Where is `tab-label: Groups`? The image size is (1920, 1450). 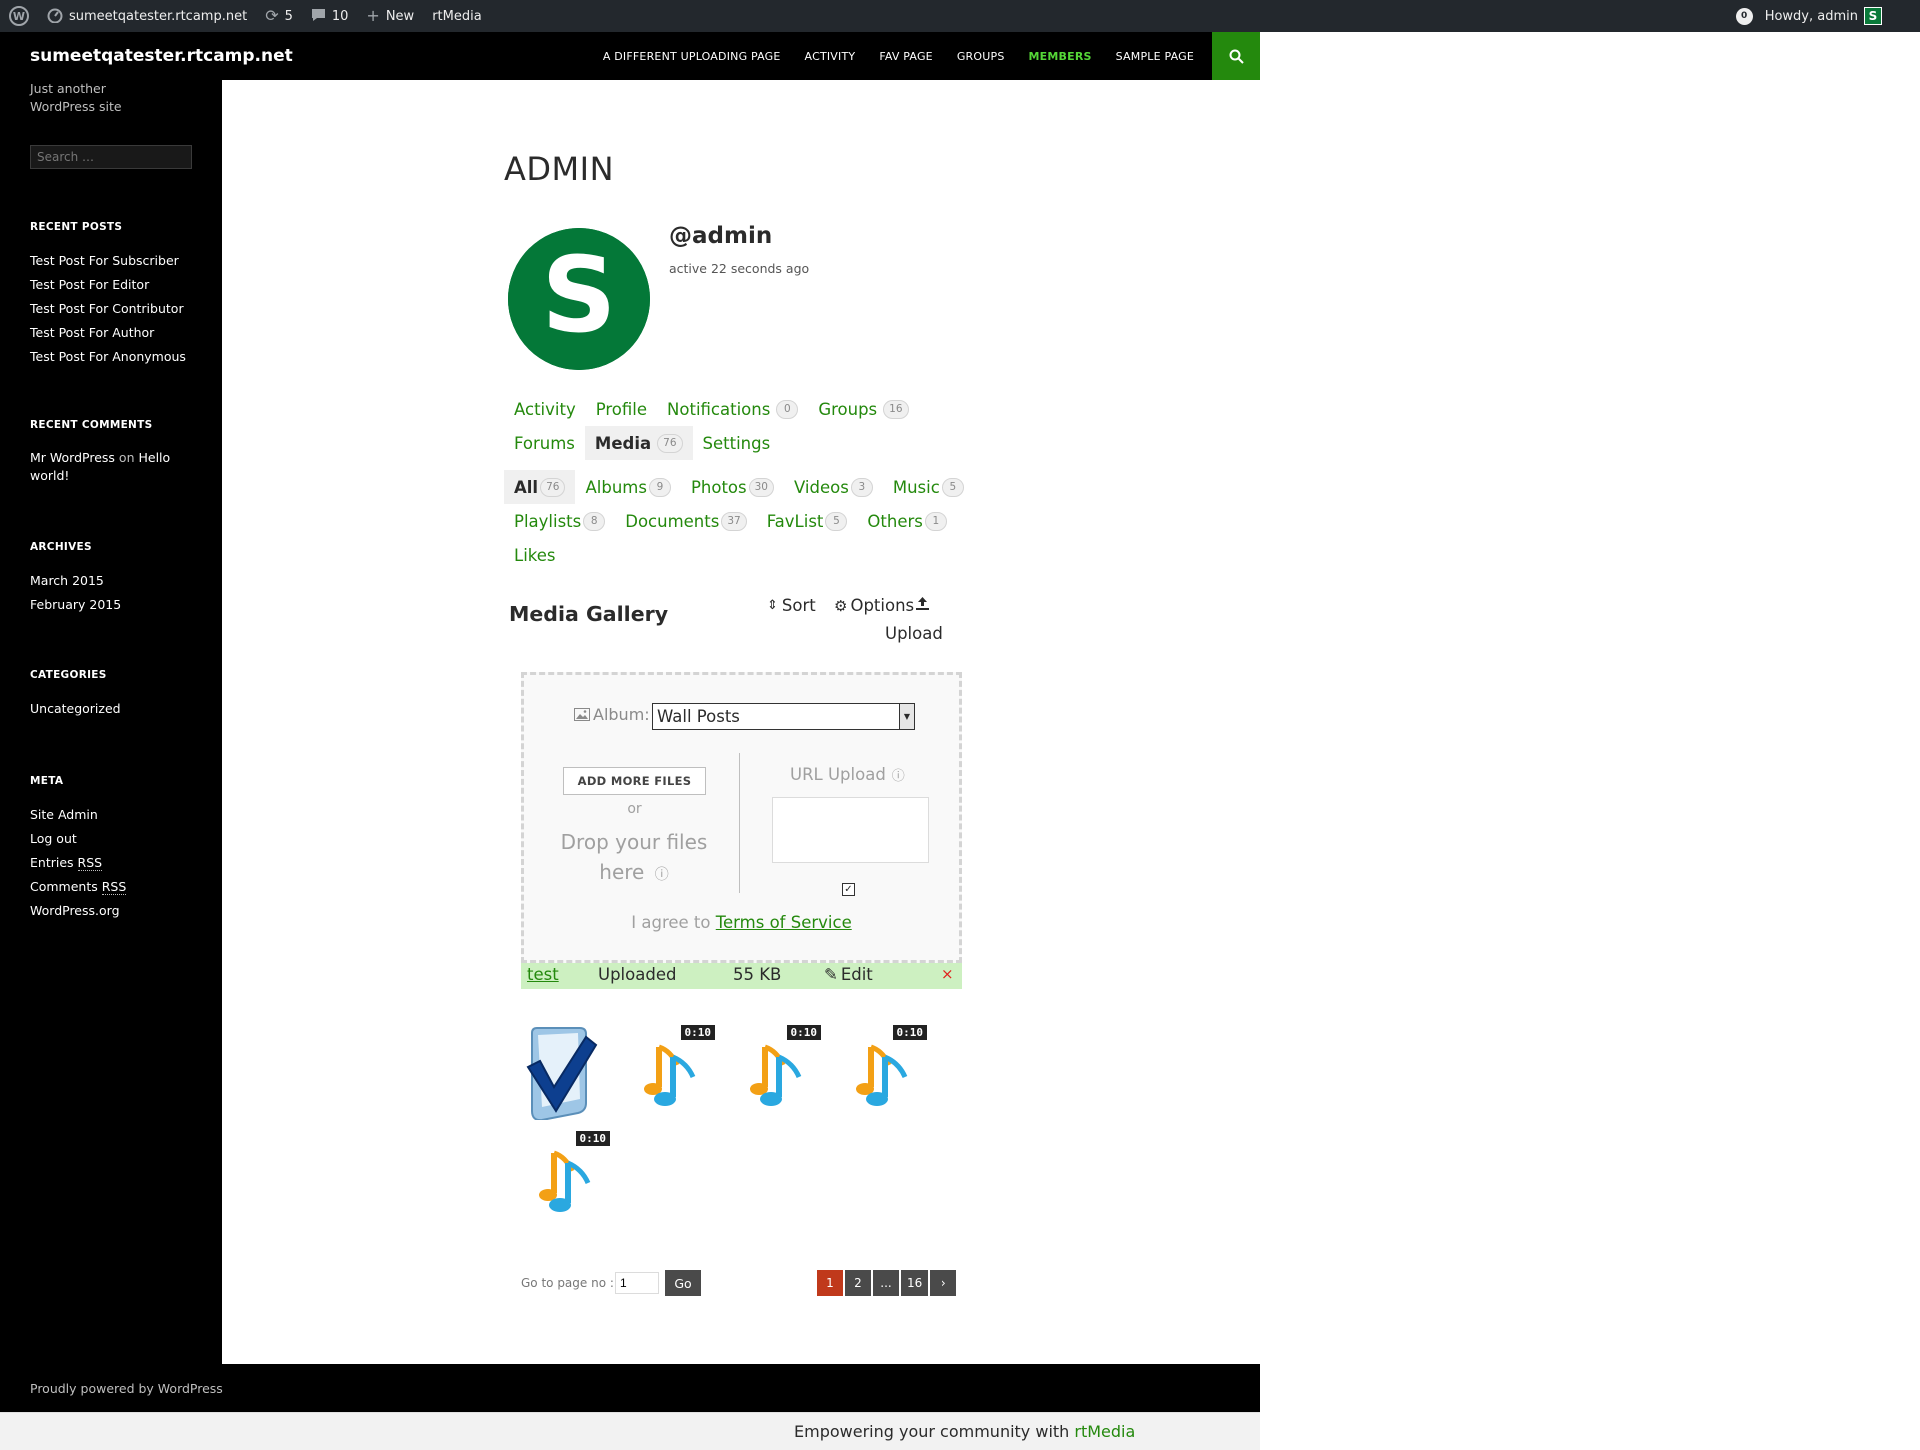
tab-label: Groups is located at coordinates (848, 409).